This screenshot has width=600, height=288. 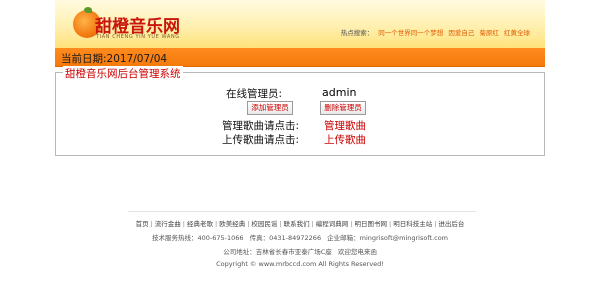 What do you see at coordinates (277, 252) in the screenshot?
I see `company-address: 公司地址：吉林省长春市亚泰广场C座` at bounding box center [277, 252].